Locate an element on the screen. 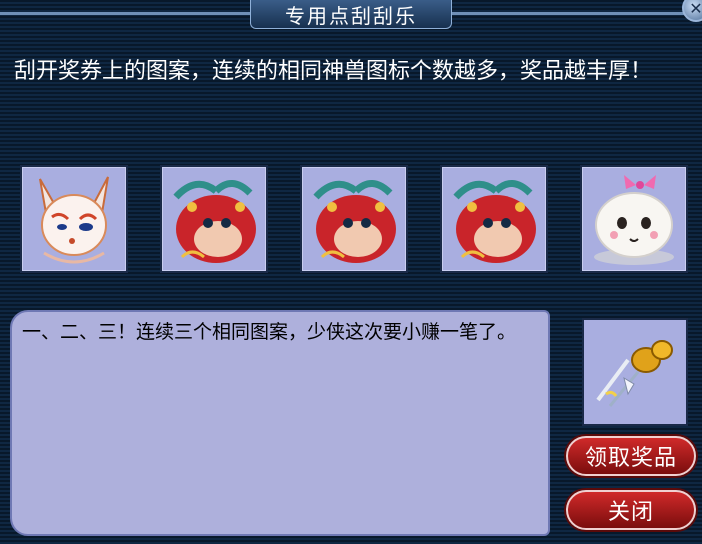 This screenshot has width=702, height=544. title-divider-left is located at coordinates (125, 13).